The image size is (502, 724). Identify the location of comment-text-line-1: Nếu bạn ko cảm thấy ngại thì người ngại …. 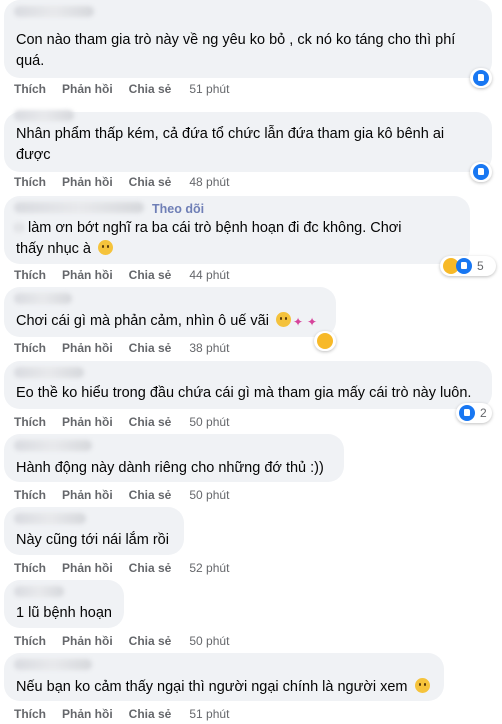
(223, 687).